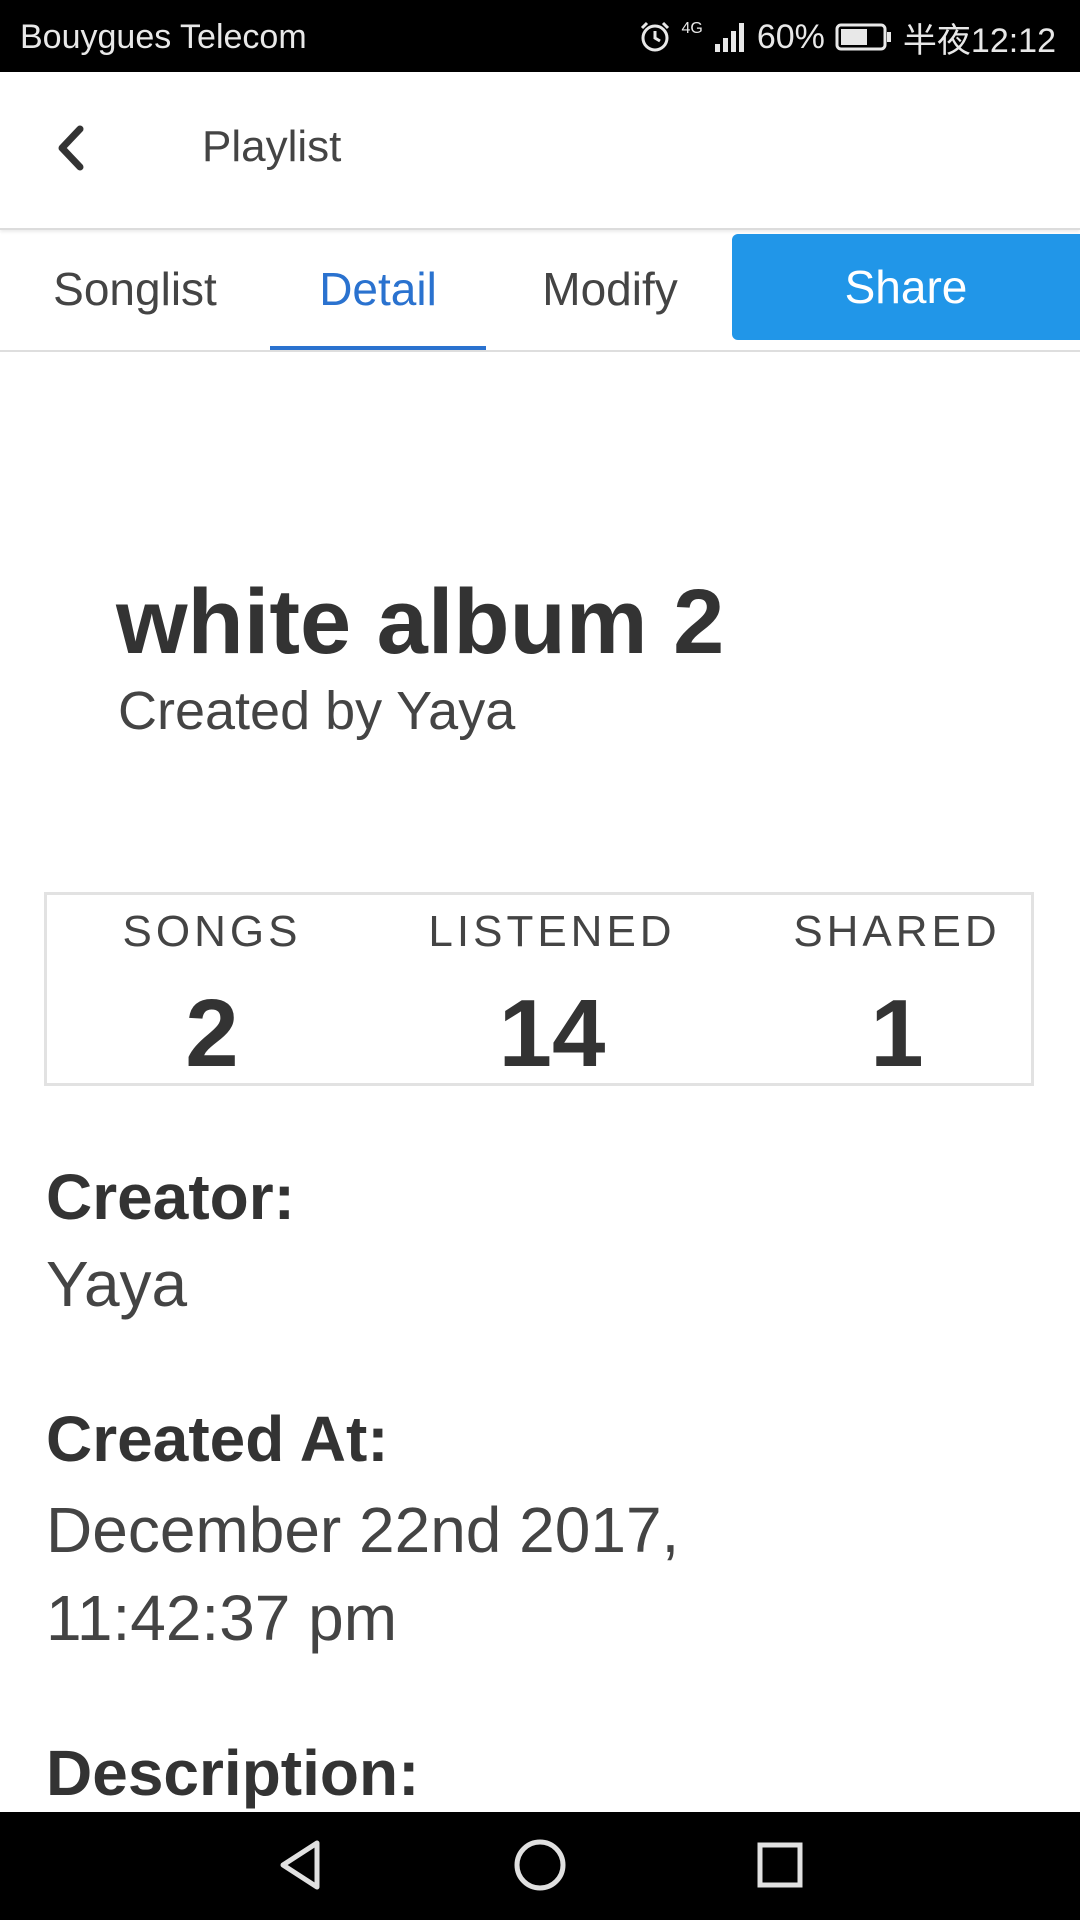  I want to click on network-type: 4G, so click(692, 28).